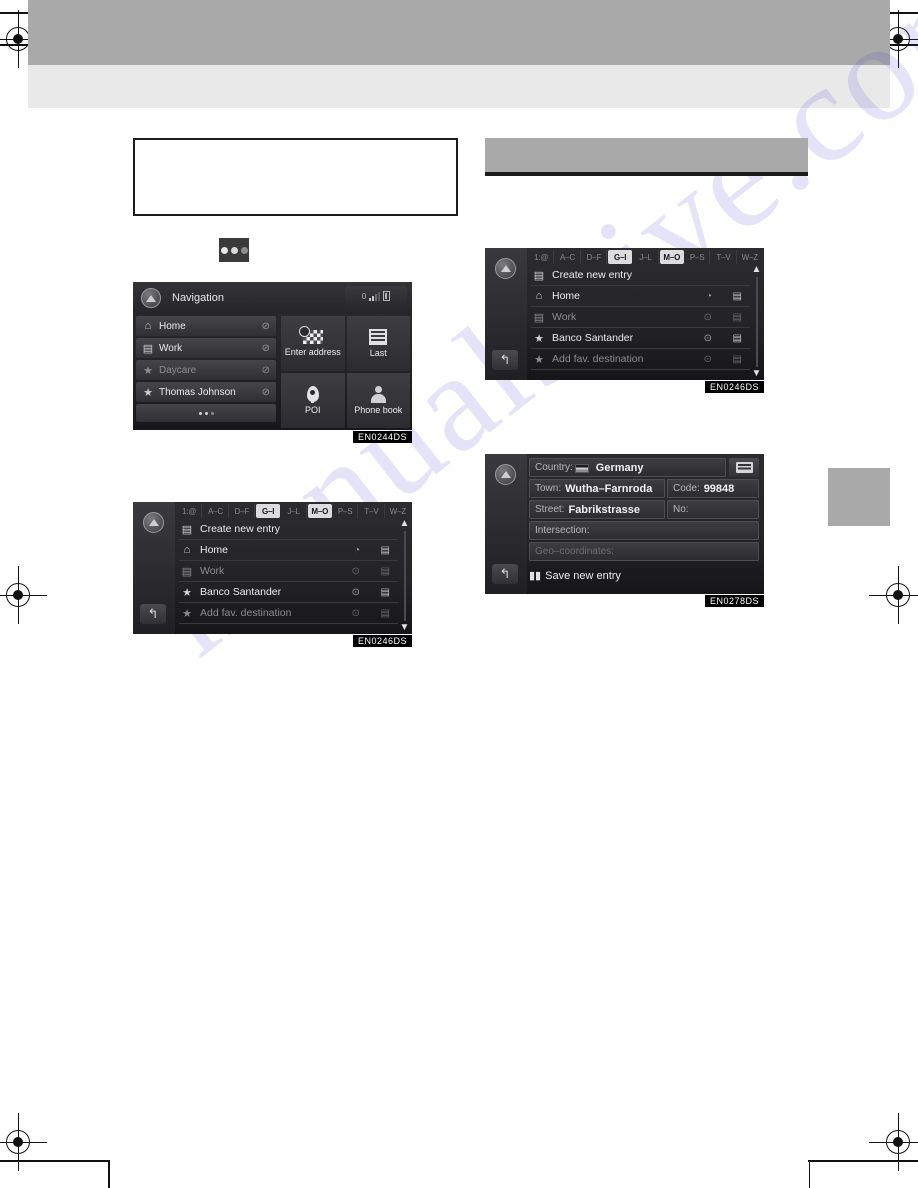  I want to click on tile-enter-address: Enter address, so click(313, 343).